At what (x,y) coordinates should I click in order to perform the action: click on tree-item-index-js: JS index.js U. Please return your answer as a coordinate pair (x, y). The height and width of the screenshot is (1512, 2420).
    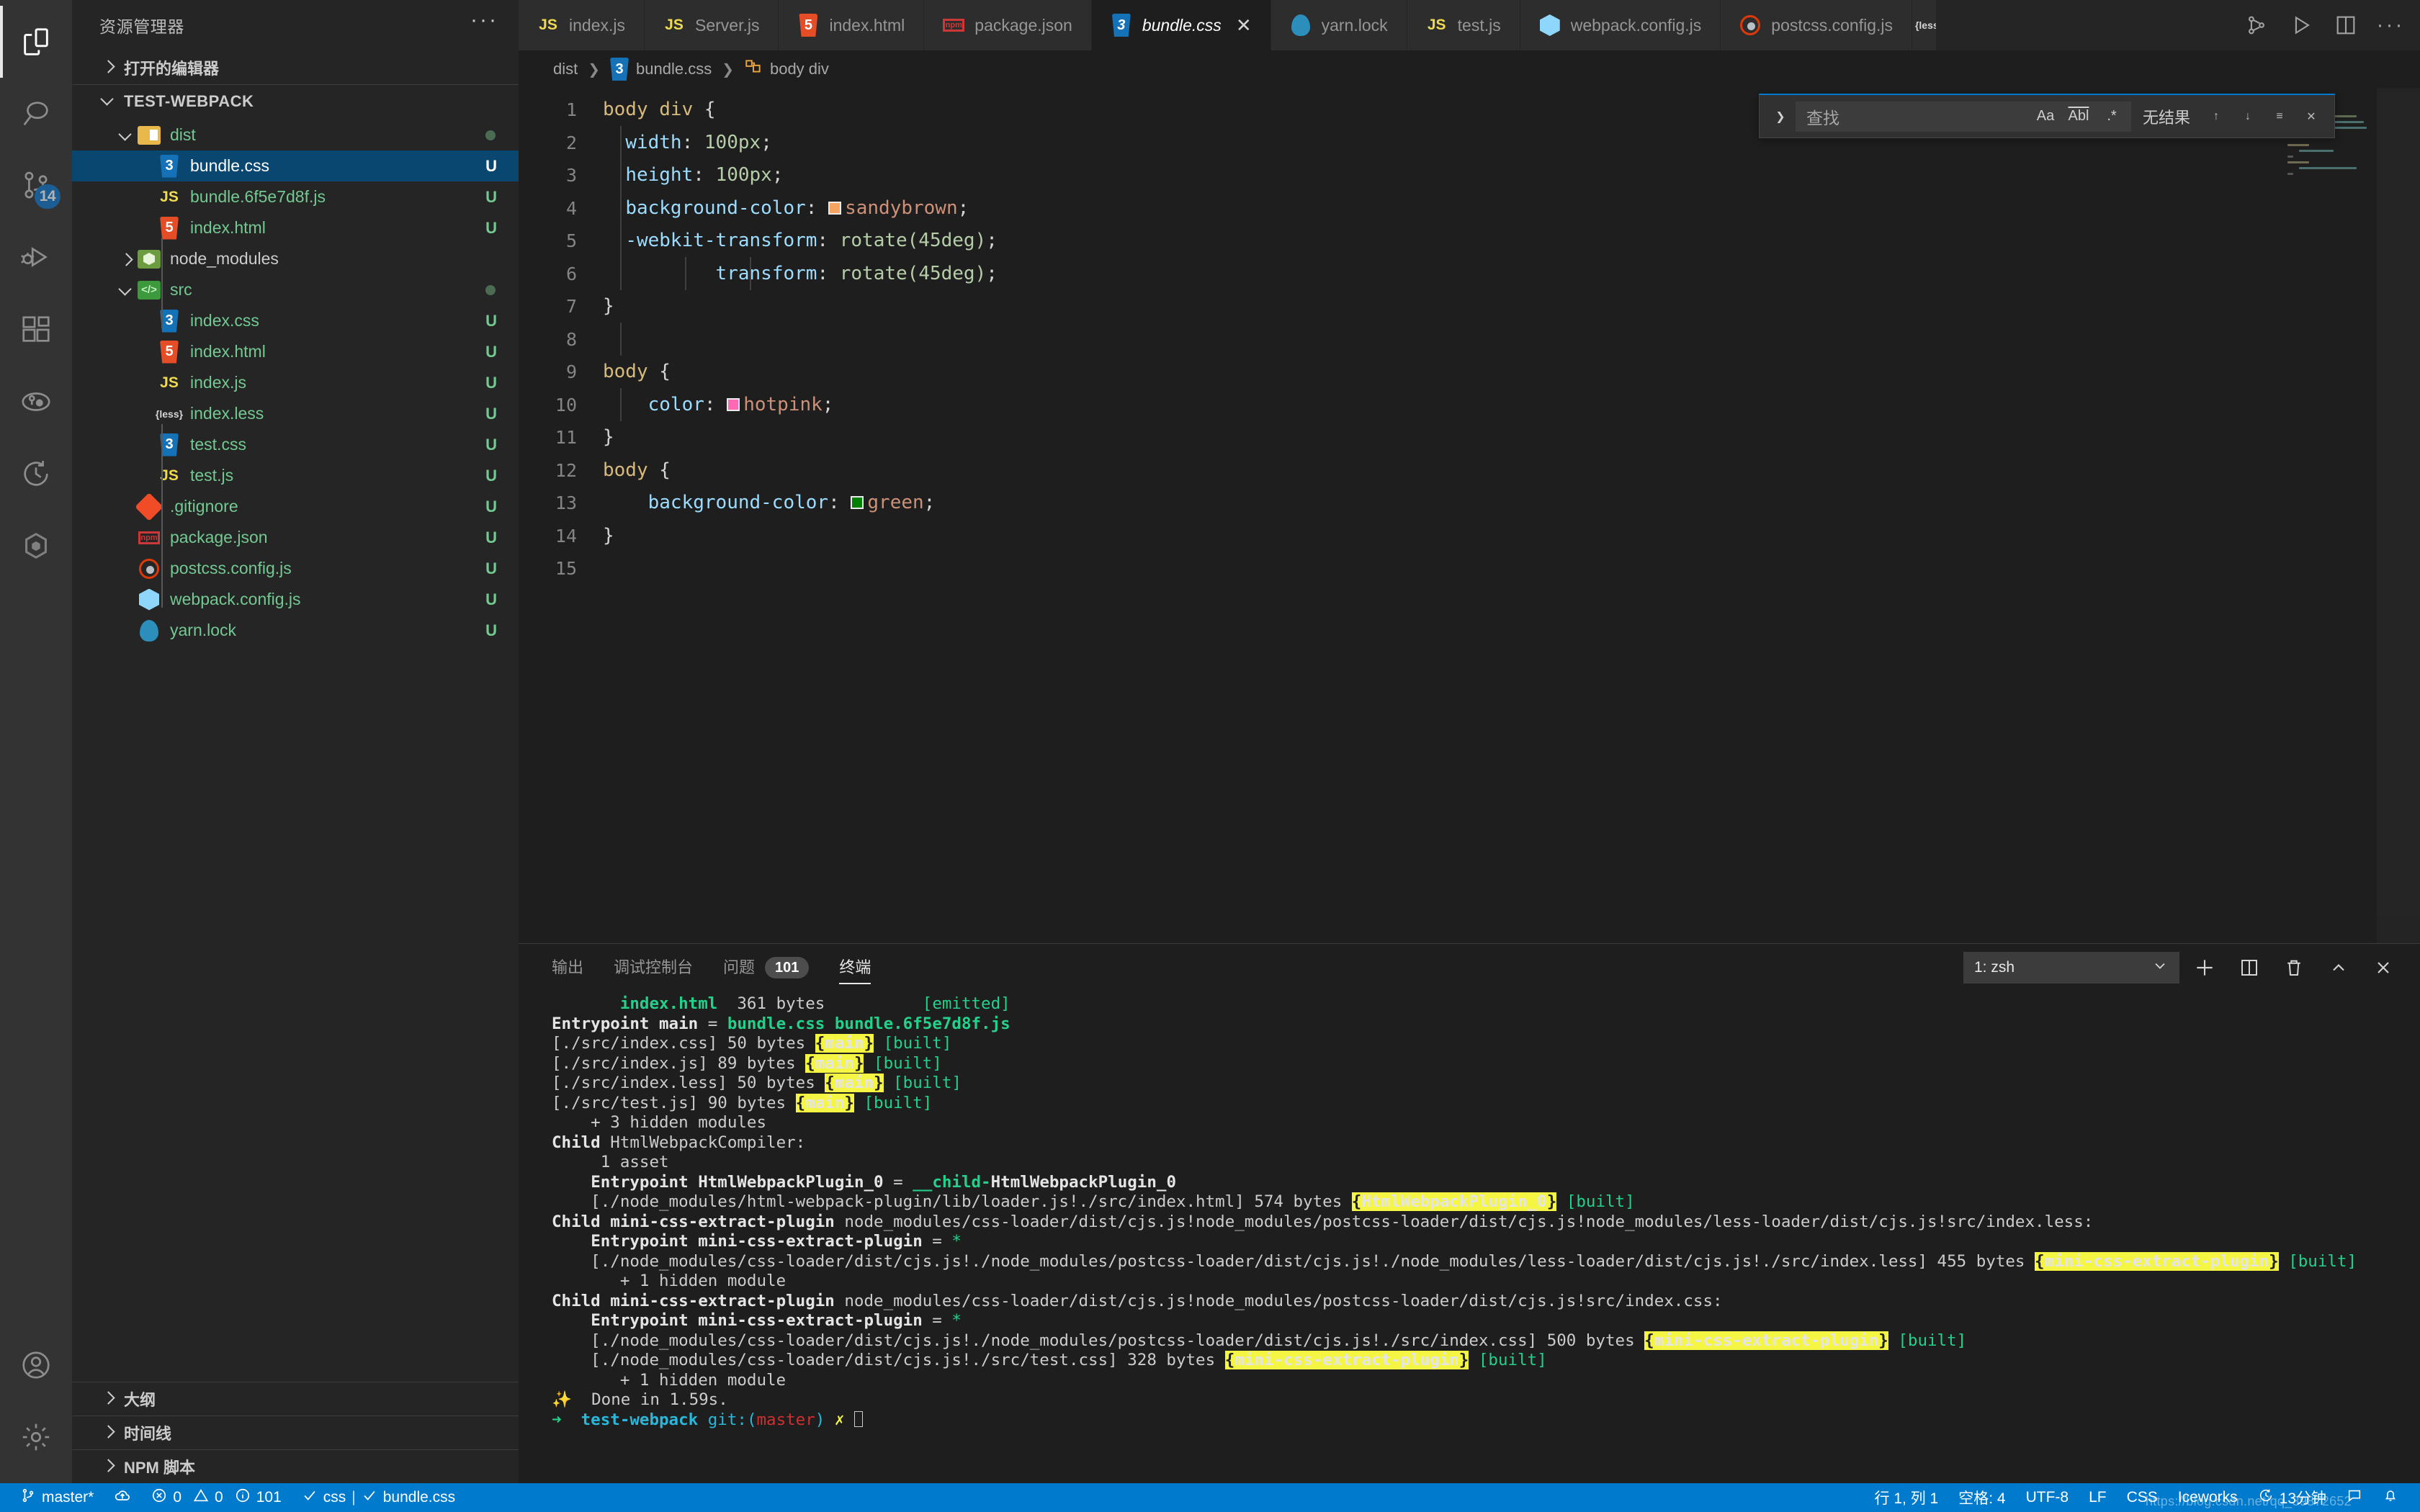
    Looking at the image, I should click on (295, 382).